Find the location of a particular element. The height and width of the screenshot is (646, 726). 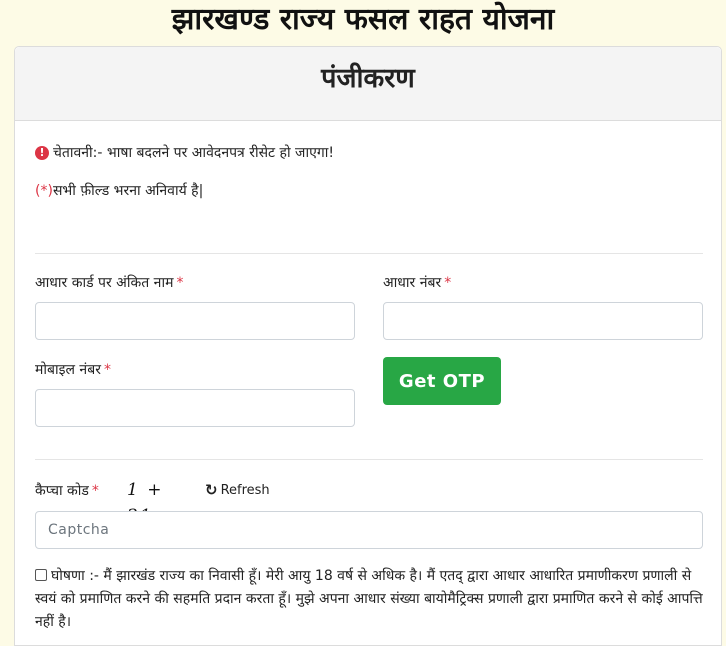

refresh-icon: ↻ is located at coordinates (211, 490).